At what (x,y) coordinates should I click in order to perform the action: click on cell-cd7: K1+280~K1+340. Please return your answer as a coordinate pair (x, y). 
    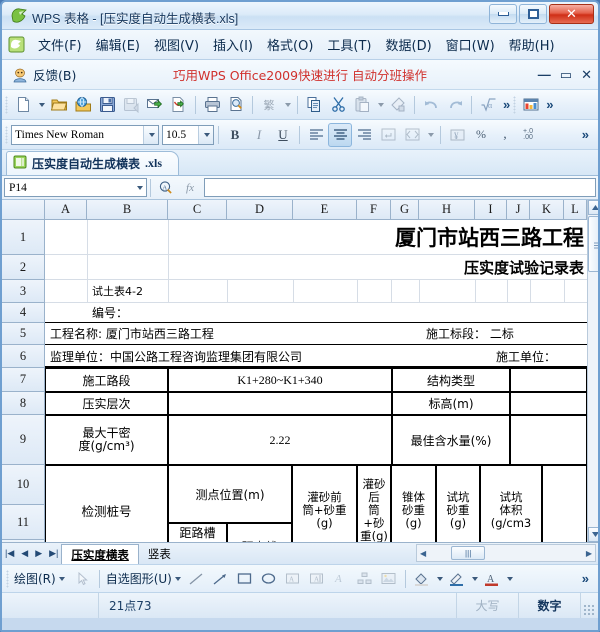
    Looking at the image, I should click on (280, 380).